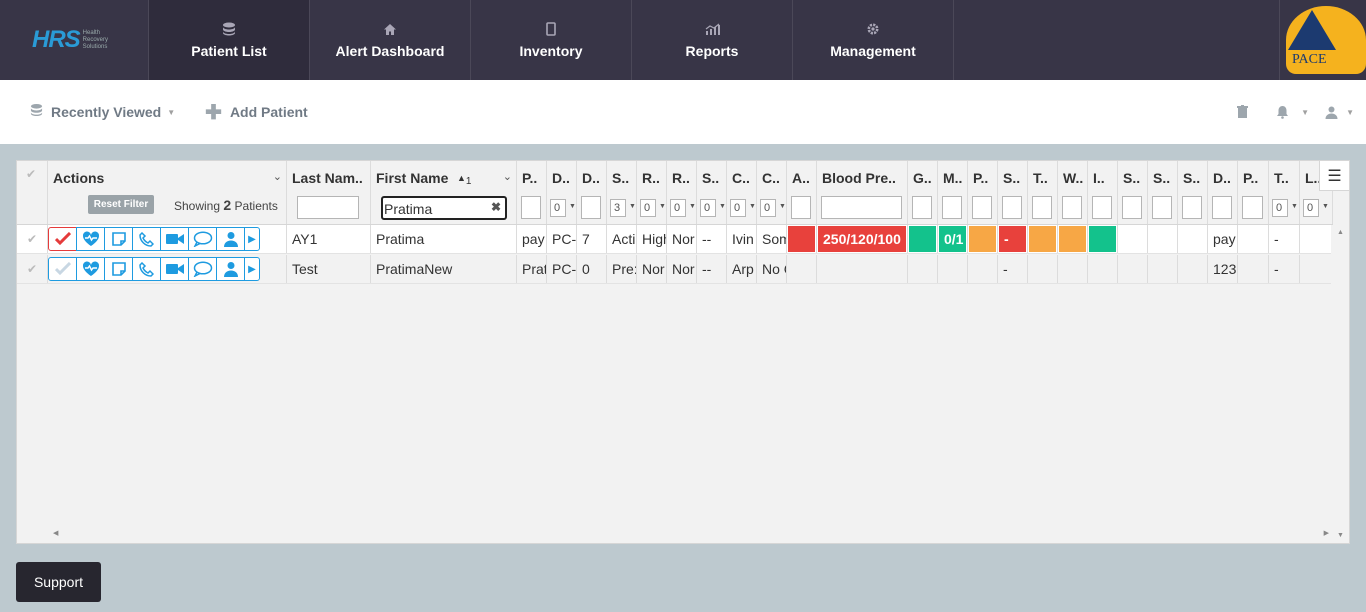 This screenshot has height=612, width=1366. I want to click on horizontal-scrollbar: ◀ ▶, so click(691, 534).